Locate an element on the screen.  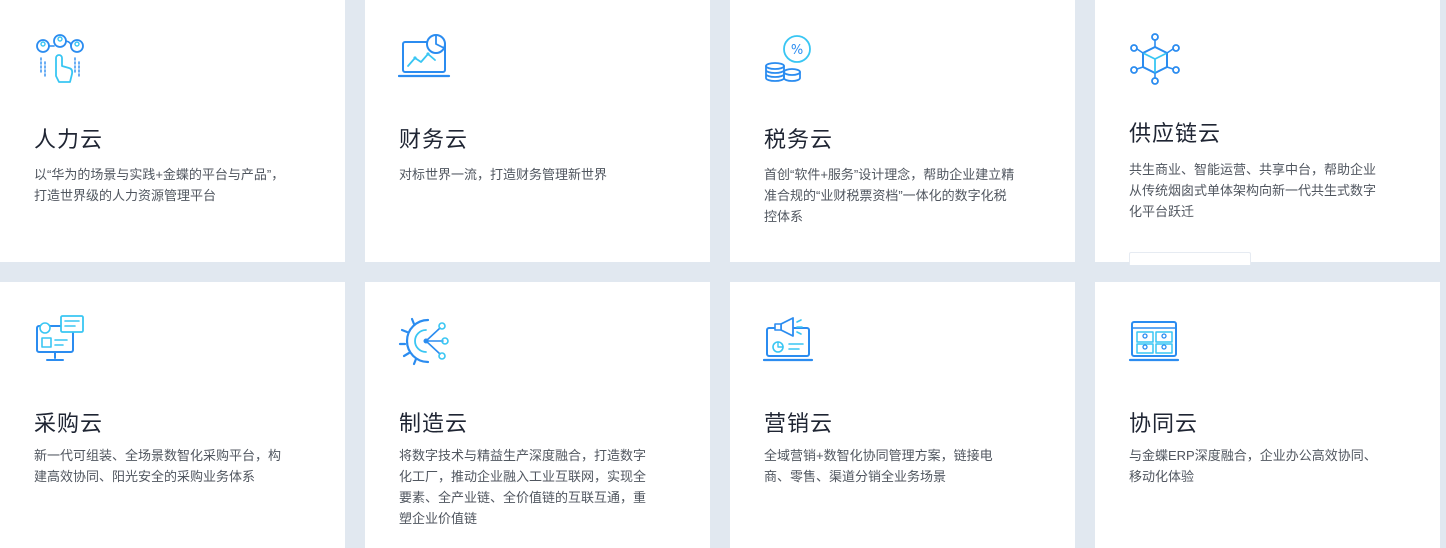
tax-coins-icon: % is located at coordinates (790, 59).